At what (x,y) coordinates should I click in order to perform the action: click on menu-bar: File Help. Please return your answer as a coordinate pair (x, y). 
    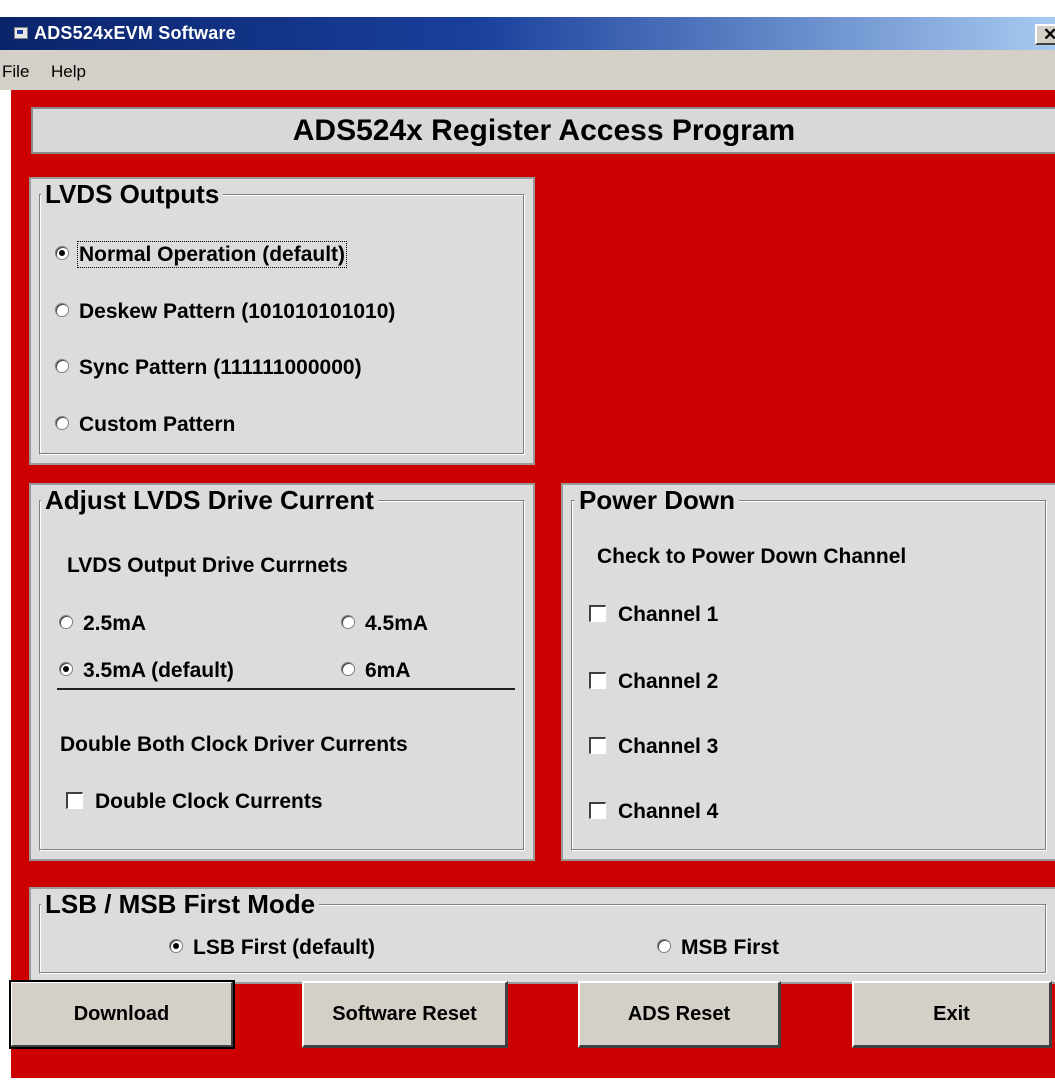
    Looking at the image, I should click on (527, 70).